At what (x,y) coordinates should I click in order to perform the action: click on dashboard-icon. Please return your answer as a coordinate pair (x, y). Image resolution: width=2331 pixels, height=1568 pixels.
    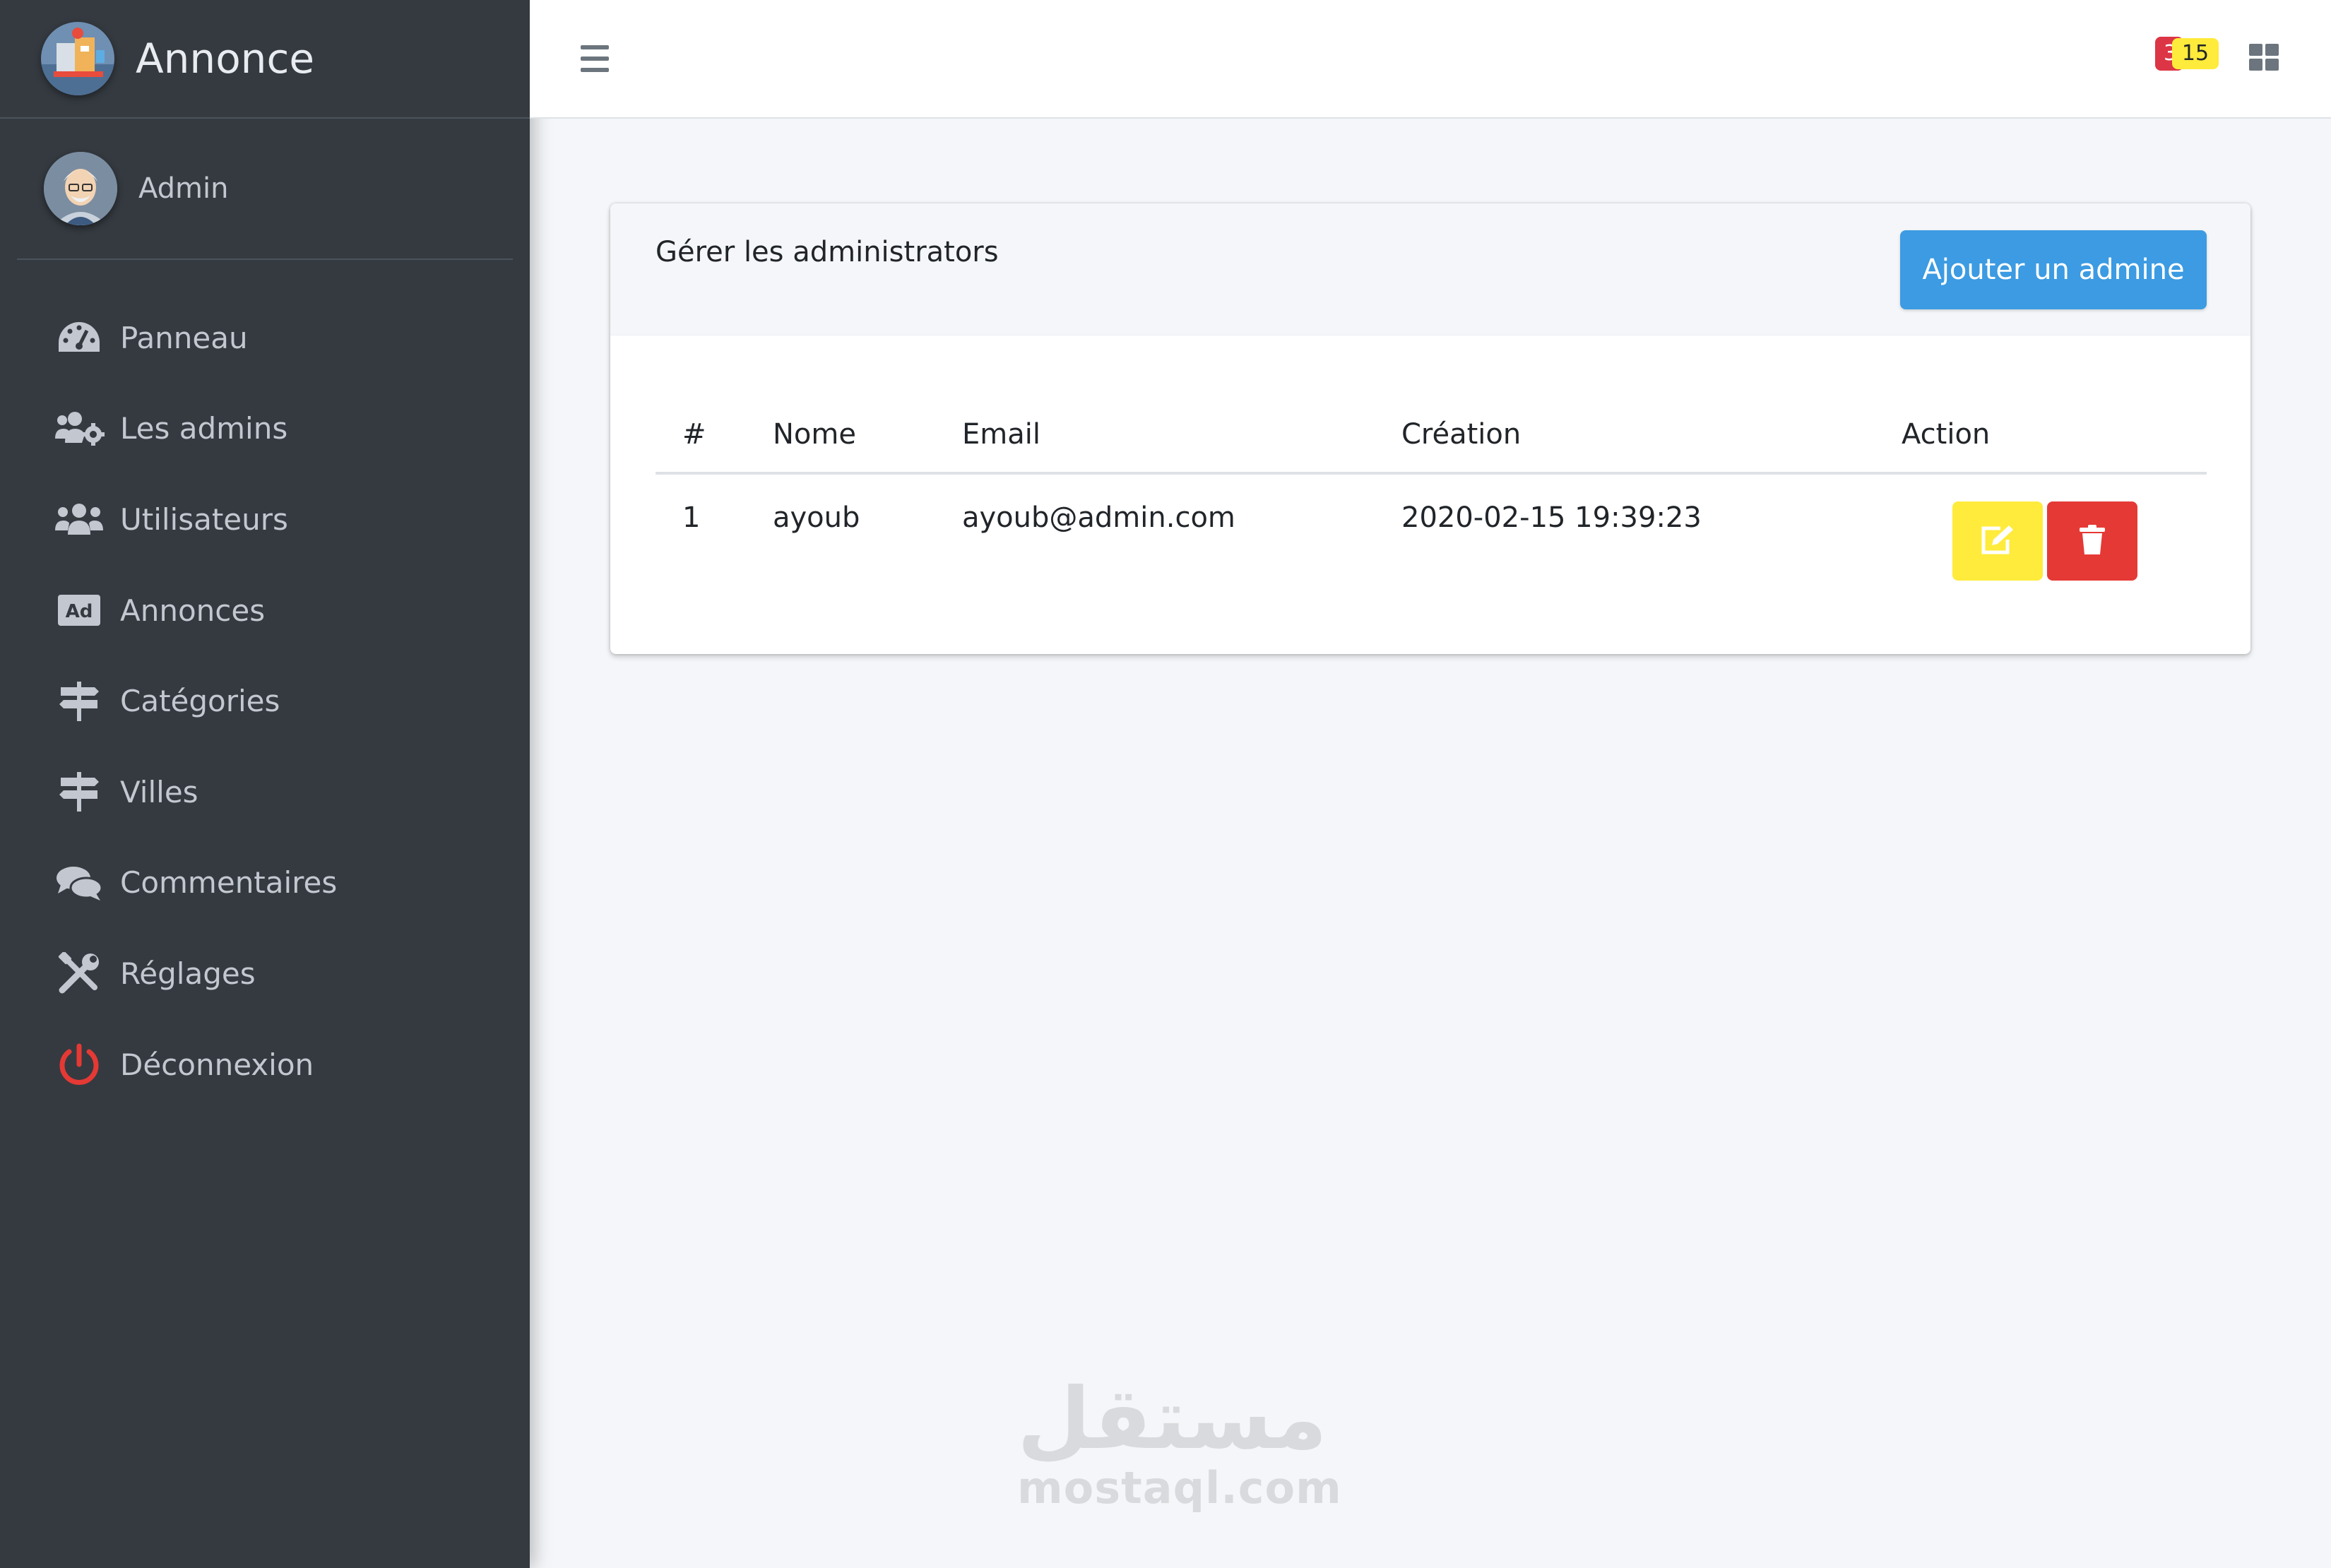
    Looking at the image, I should click on (79, 337).